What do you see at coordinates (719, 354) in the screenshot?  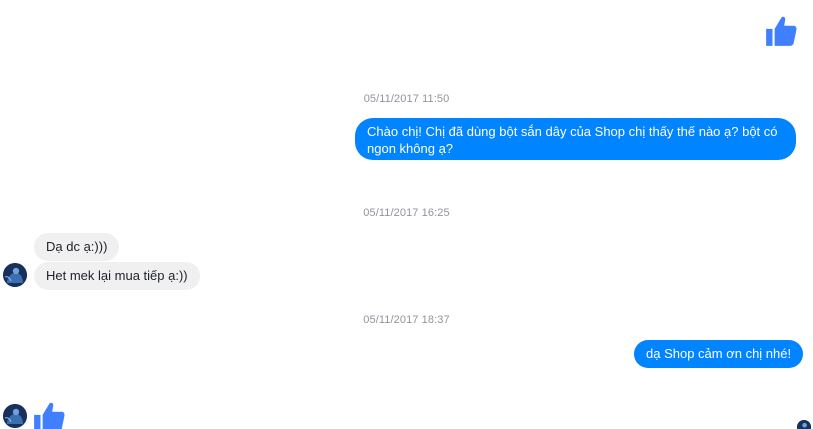 I see `outgoing-message: dạ Shop cảm ơn chị nhé!` at bounding box center [719, 354].